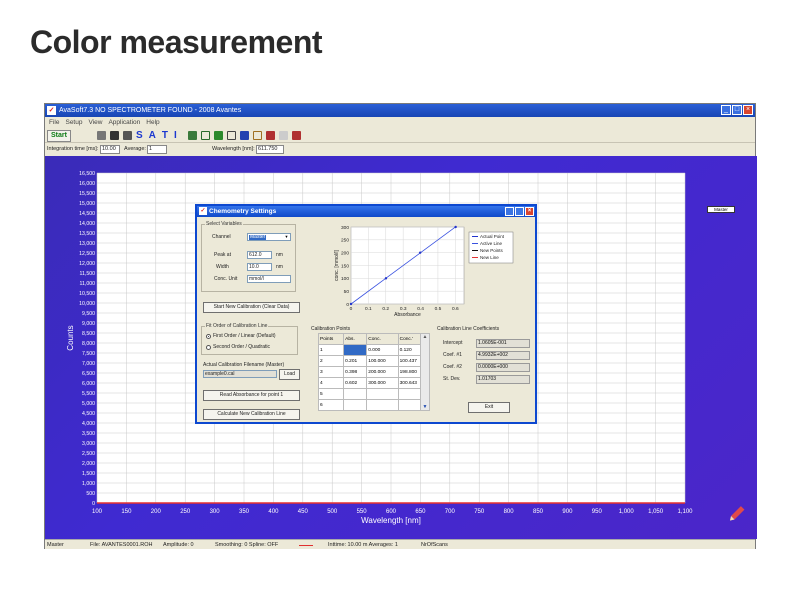 The height and width of the screenshot is (600, 800). Describe the element at coordinates (391, 512) in the screenshot. I see `x-tick-label: 600` at that location.